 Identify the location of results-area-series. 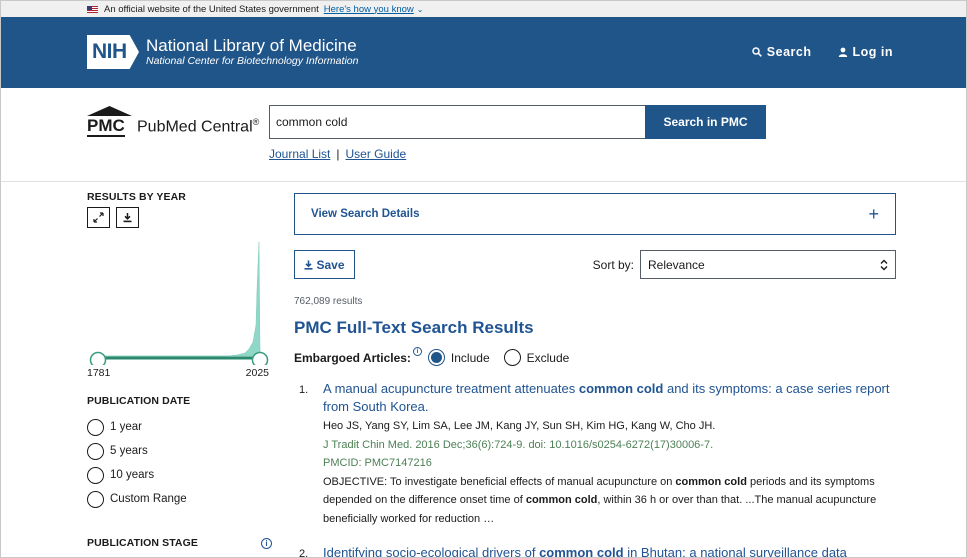
(180, 299).